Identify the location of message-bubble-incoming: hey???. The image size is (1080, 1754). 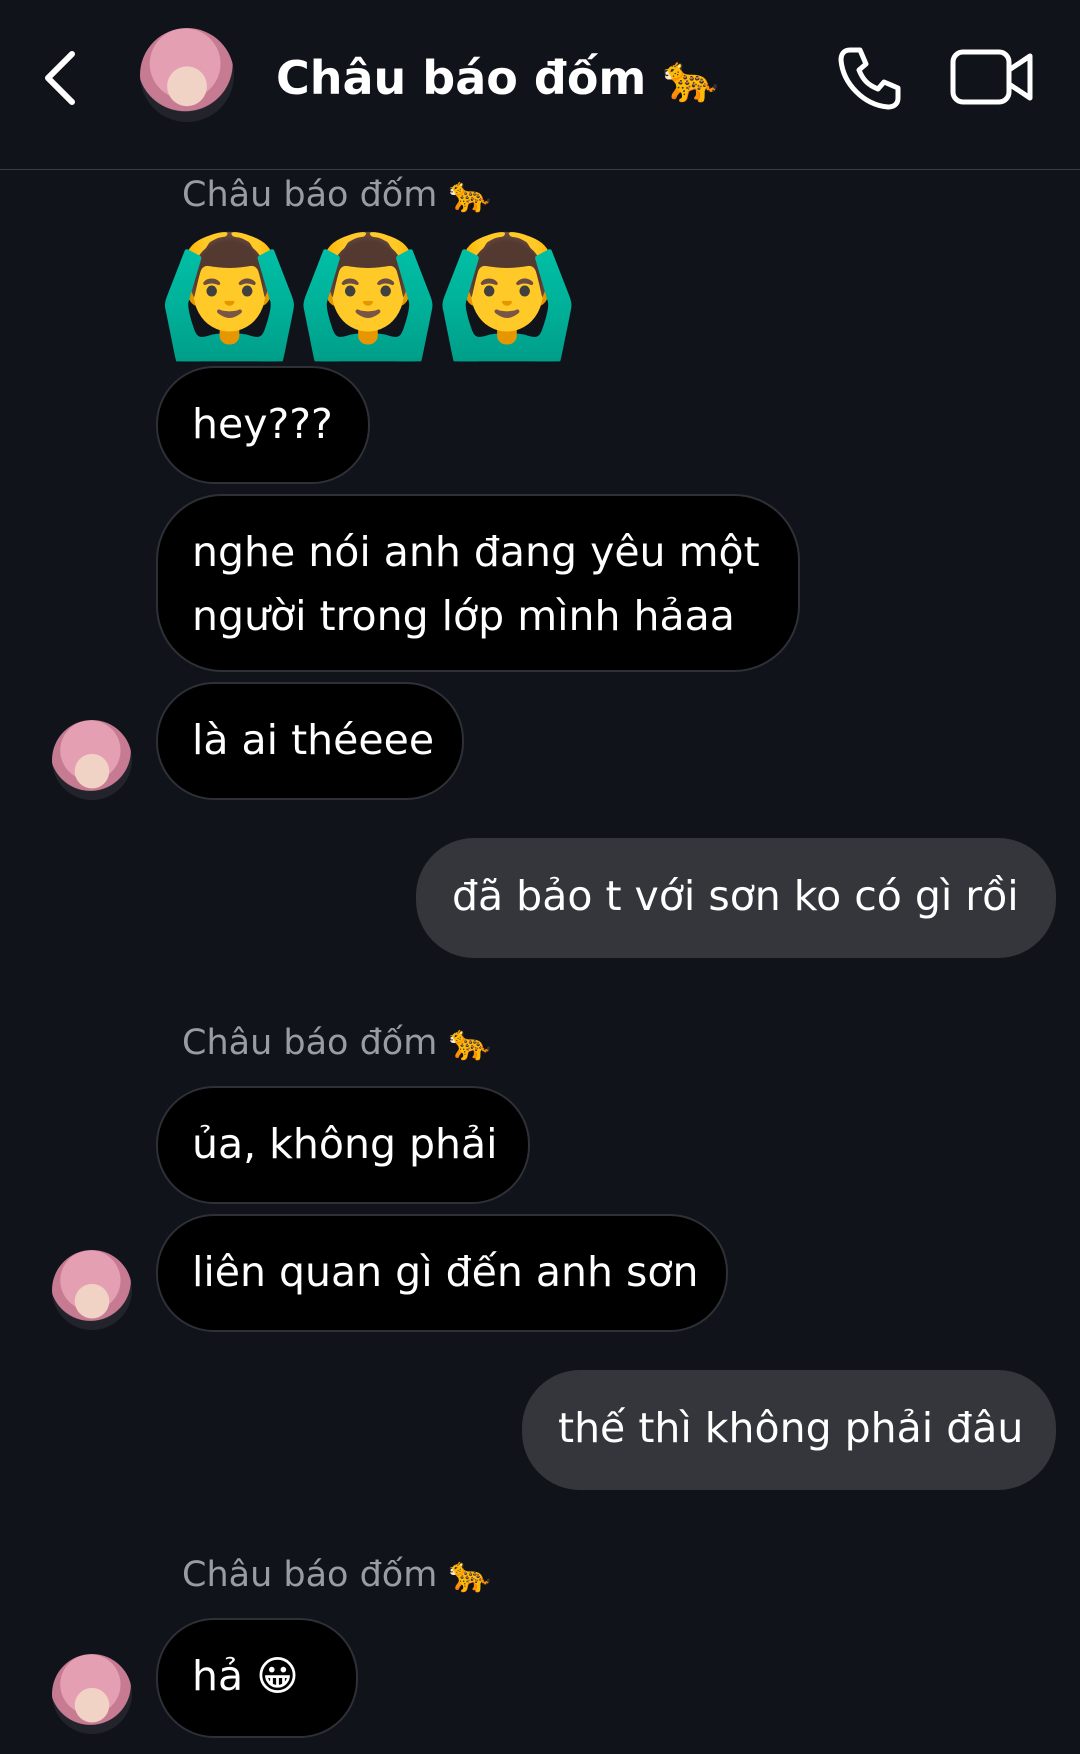
(263, 425).